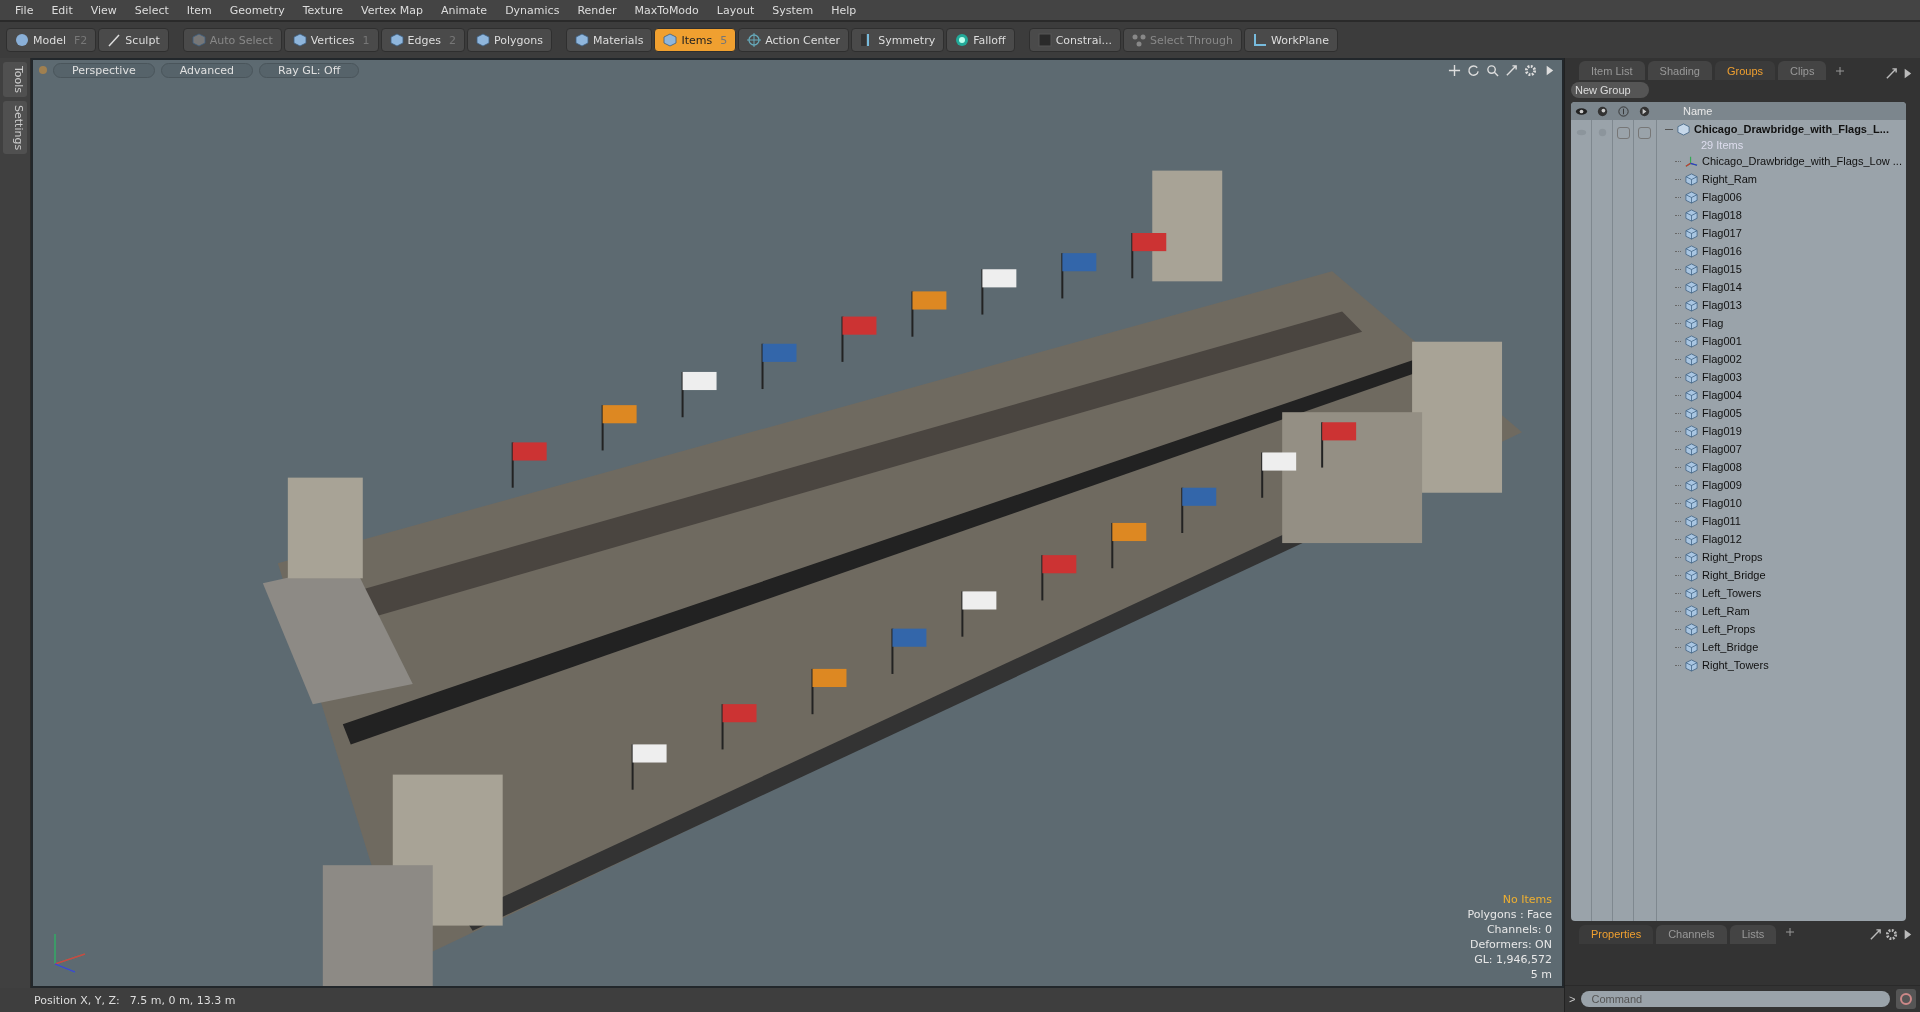  I want to click on viewport-tab: Perspective, so click(104, 70).